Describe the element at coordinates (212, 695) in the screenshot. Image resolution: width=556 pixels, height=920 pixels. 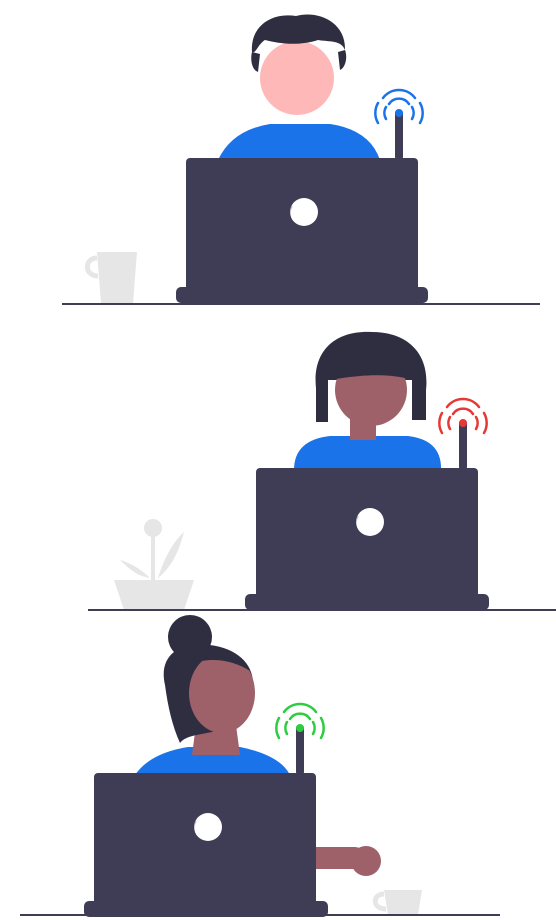
I see `person-bun-hair` at that location.